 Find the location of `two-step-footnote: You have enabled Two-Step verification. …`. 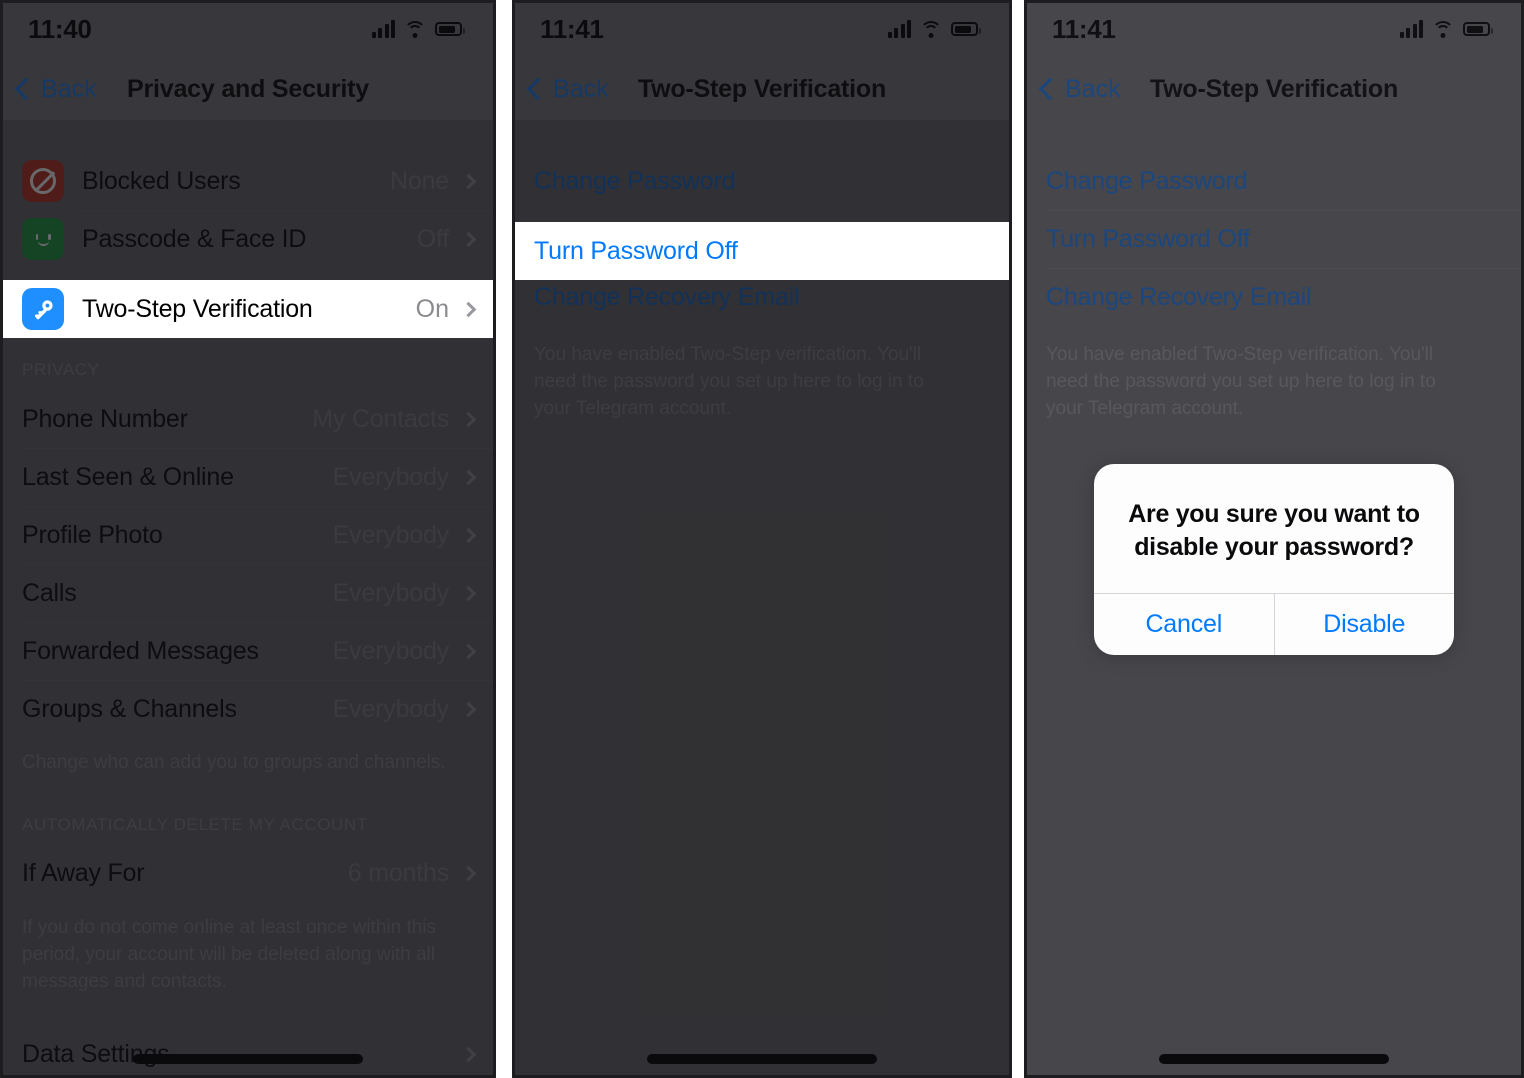

two-step-footnote: You have enabled Two-Step verification. … is located at coordinates (729, 381).